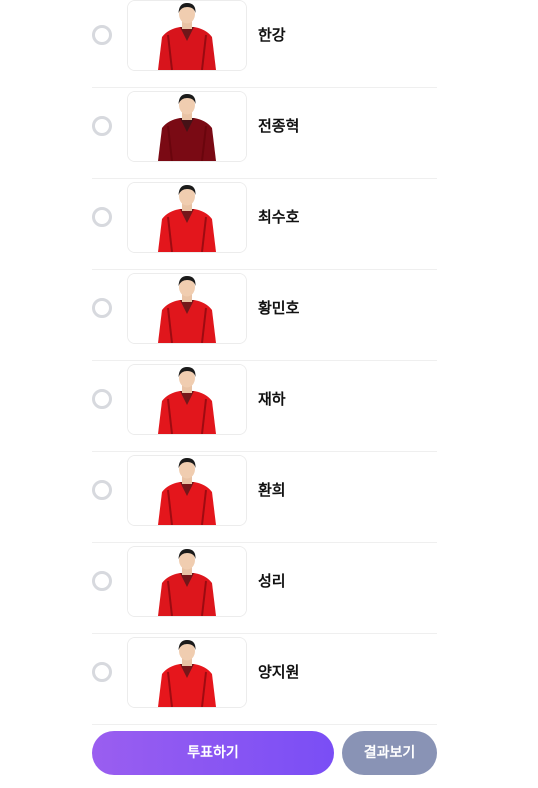  I want to click on candidate-row: 성리, so click(264, 588).